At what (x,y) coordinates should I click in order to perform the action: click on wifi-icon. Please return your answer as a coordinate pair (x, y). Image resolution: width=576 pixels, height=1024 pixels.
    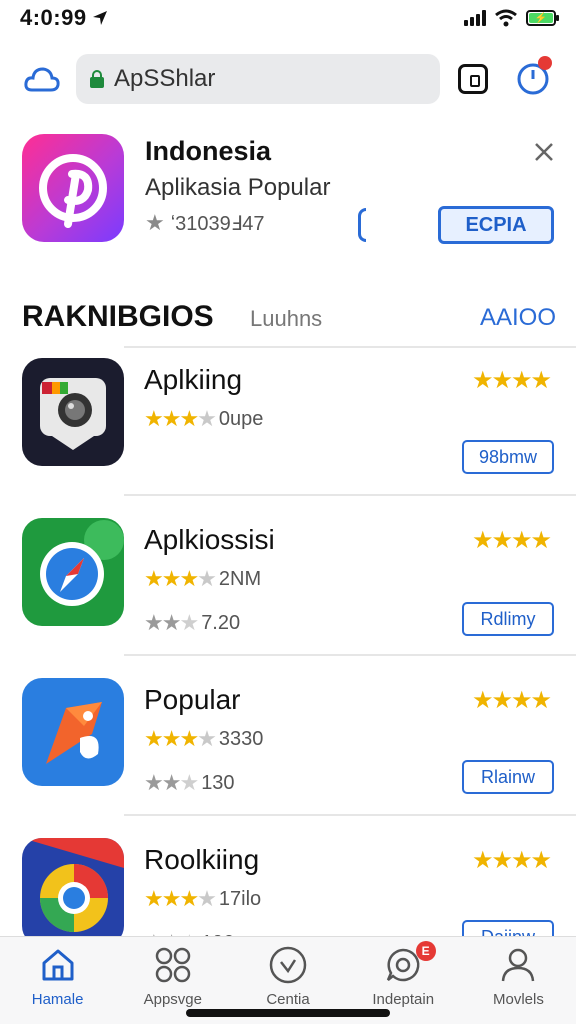
    Looking at the image, I should click on (506, 18).